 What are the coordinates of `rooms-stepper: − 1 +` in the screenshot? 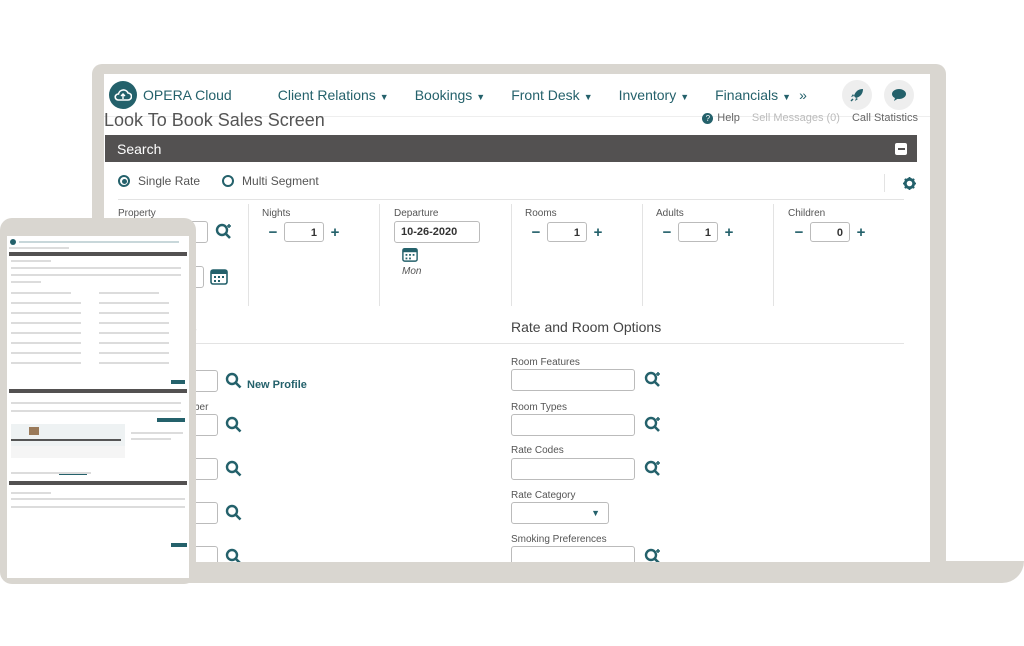 It's located at (567, 232).